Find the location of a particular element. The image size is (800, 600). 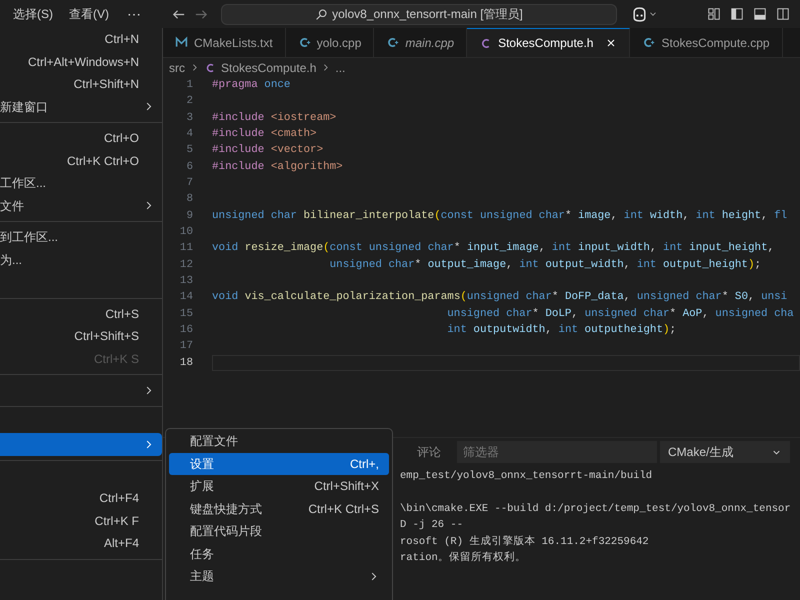

editor-tab: yolo.cpp is located at coordinates (330, 42).